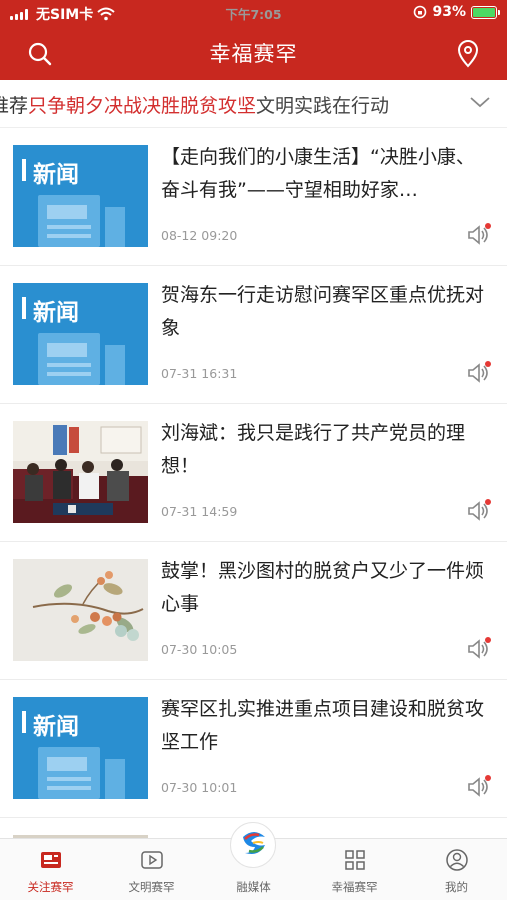 The image size is (507, 900). Describe the element at coordinates (480, 102) in the screenshot. I see `chevron-down-icon` at that location.